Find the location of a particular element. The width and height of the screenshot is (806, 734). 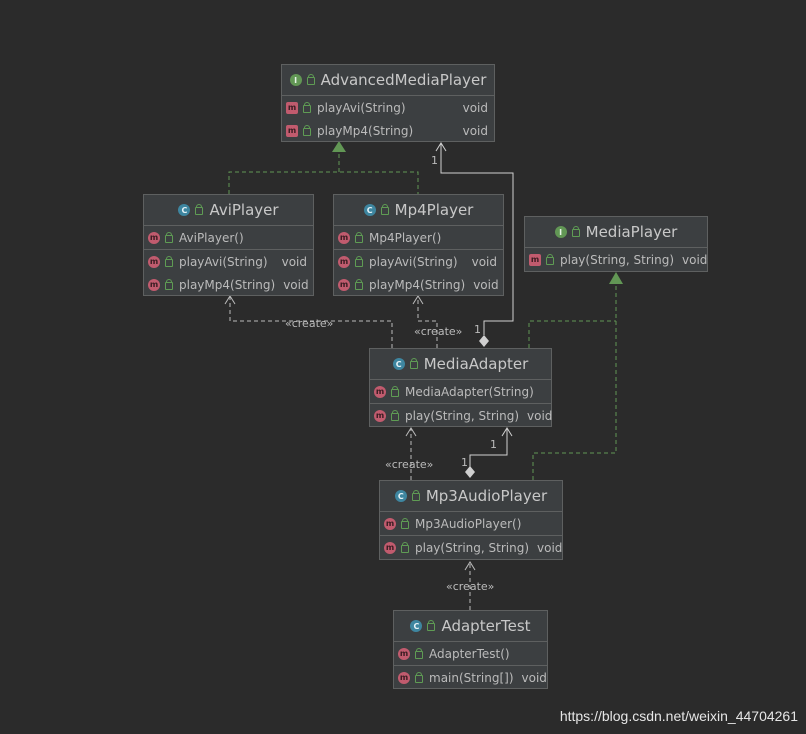

class-name: AviPlayer is located at coordinates (244, 210).